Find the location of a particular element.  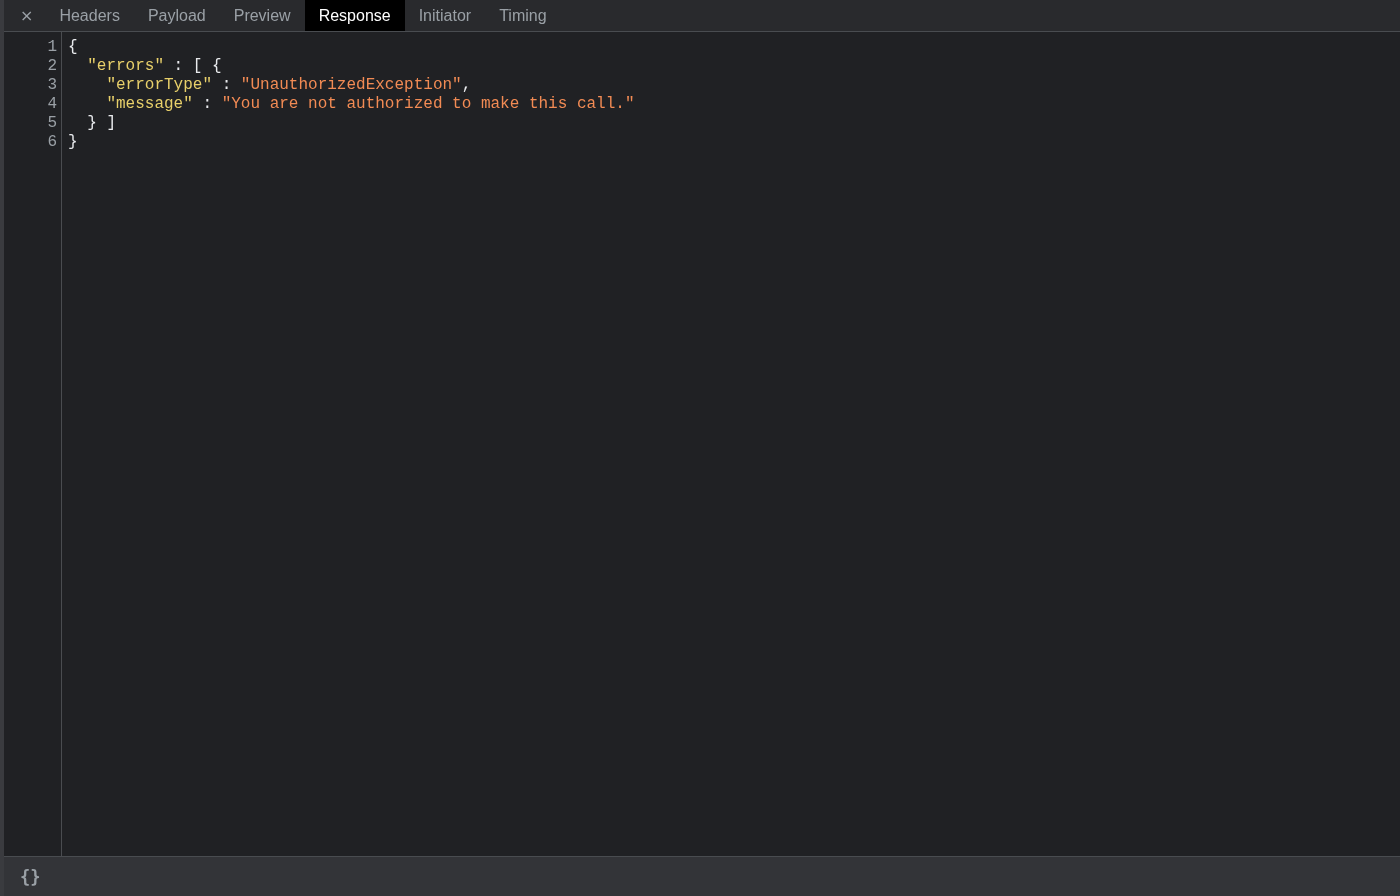

line-number: 2 is located at coordinates (52, 66).